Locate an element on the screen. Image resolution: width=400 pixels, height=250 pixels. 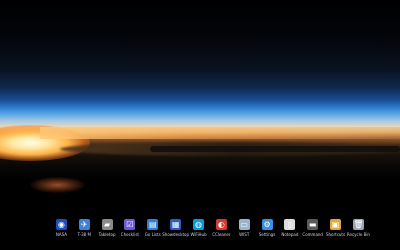
shortcut-label: T-38 M is located at coordinates (84, 234).